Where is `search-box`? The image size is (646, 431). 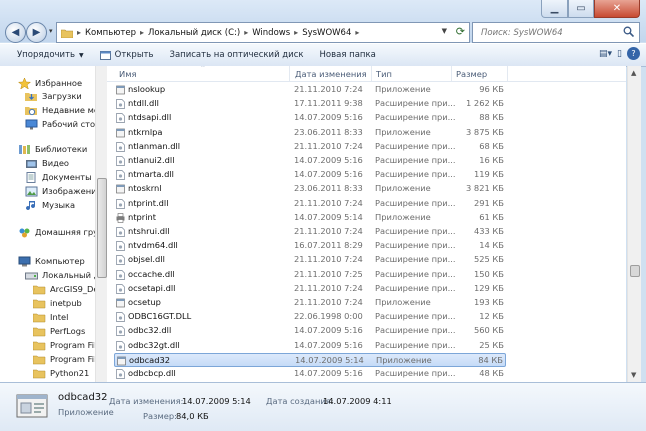 search-box is located at coordinates (556, 32).